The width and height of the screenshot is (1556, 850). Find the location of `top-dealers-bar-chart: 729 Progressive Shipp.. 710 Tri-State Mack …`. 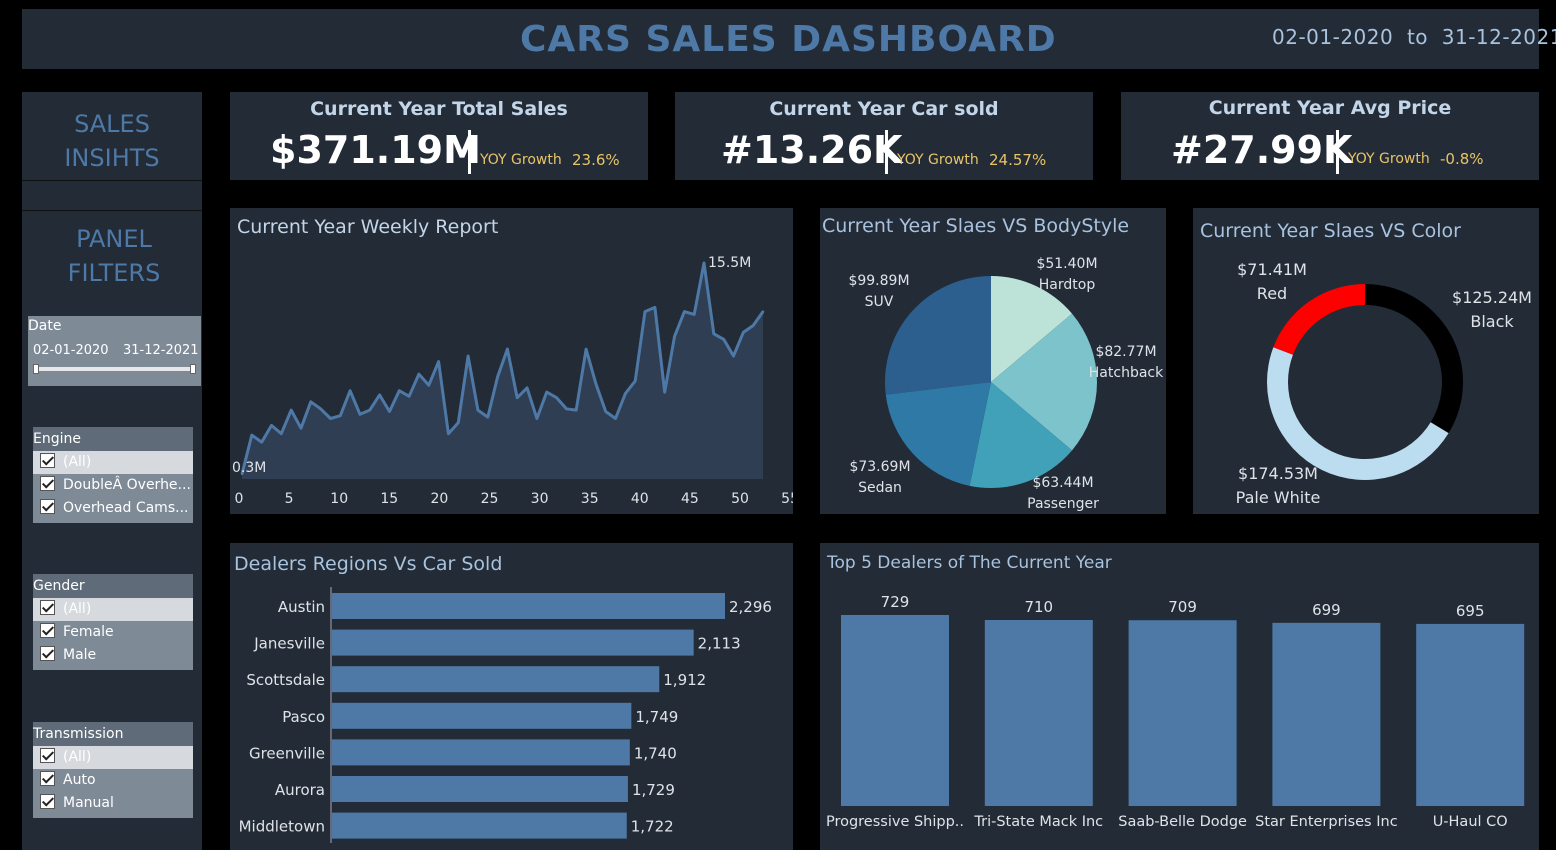

top-dealers-bar-chart: 729 Progressive Shipp.. 710 Tri-State Mack … is located at coordinates (1175, 711).